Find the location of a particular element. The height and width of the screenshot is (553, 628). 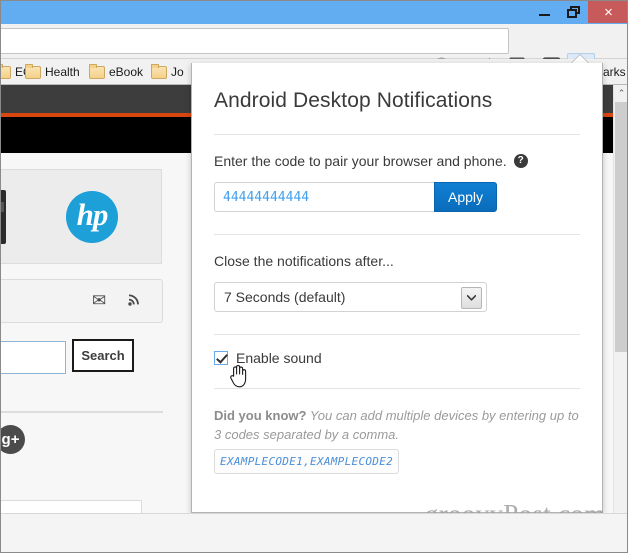

minimize-icon is located at coordinates (544, 15).